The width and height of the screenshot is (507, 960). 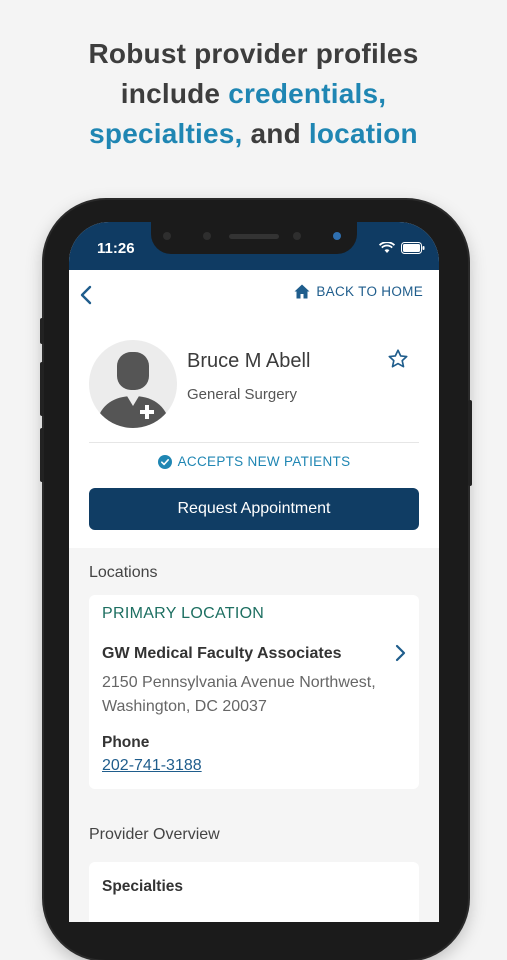 What do you see at coordinates (302, 291) in the screenshot?
I see `home-icon` at bounding box center [302, 291].